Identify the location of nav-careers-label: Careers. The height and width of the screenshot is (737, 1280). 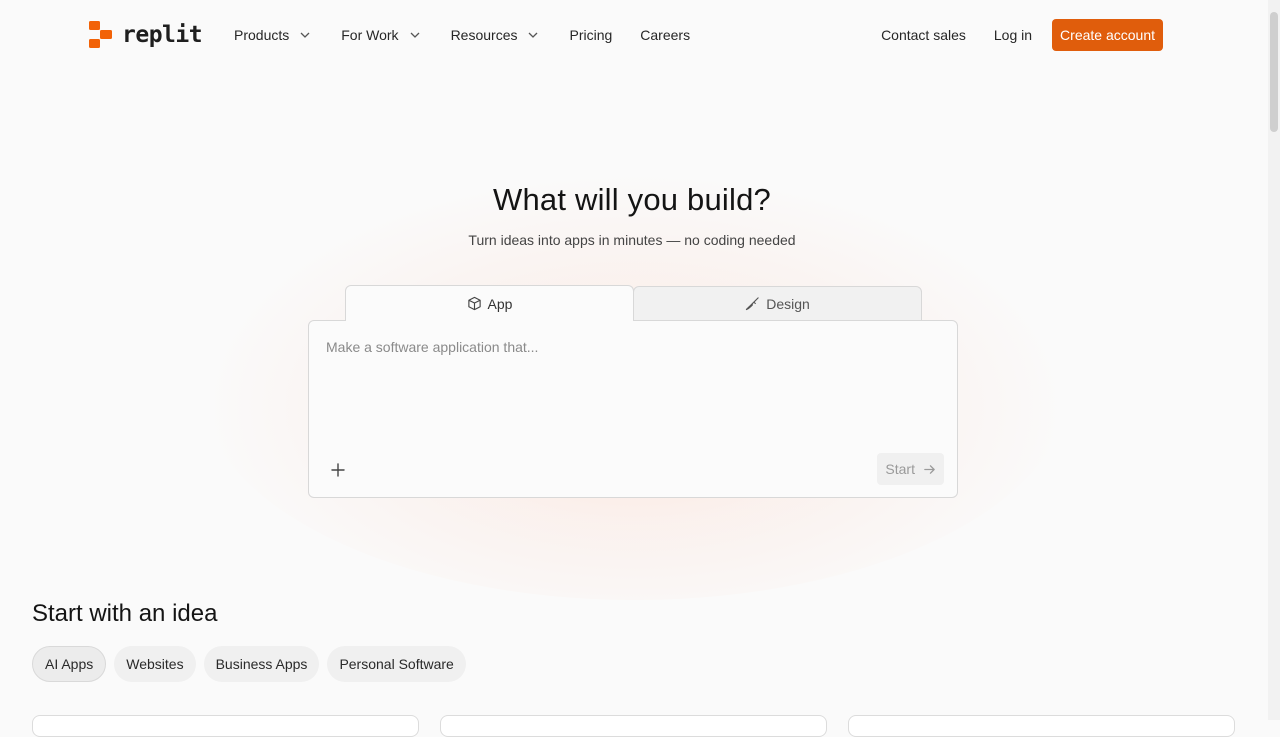
(665, 35).